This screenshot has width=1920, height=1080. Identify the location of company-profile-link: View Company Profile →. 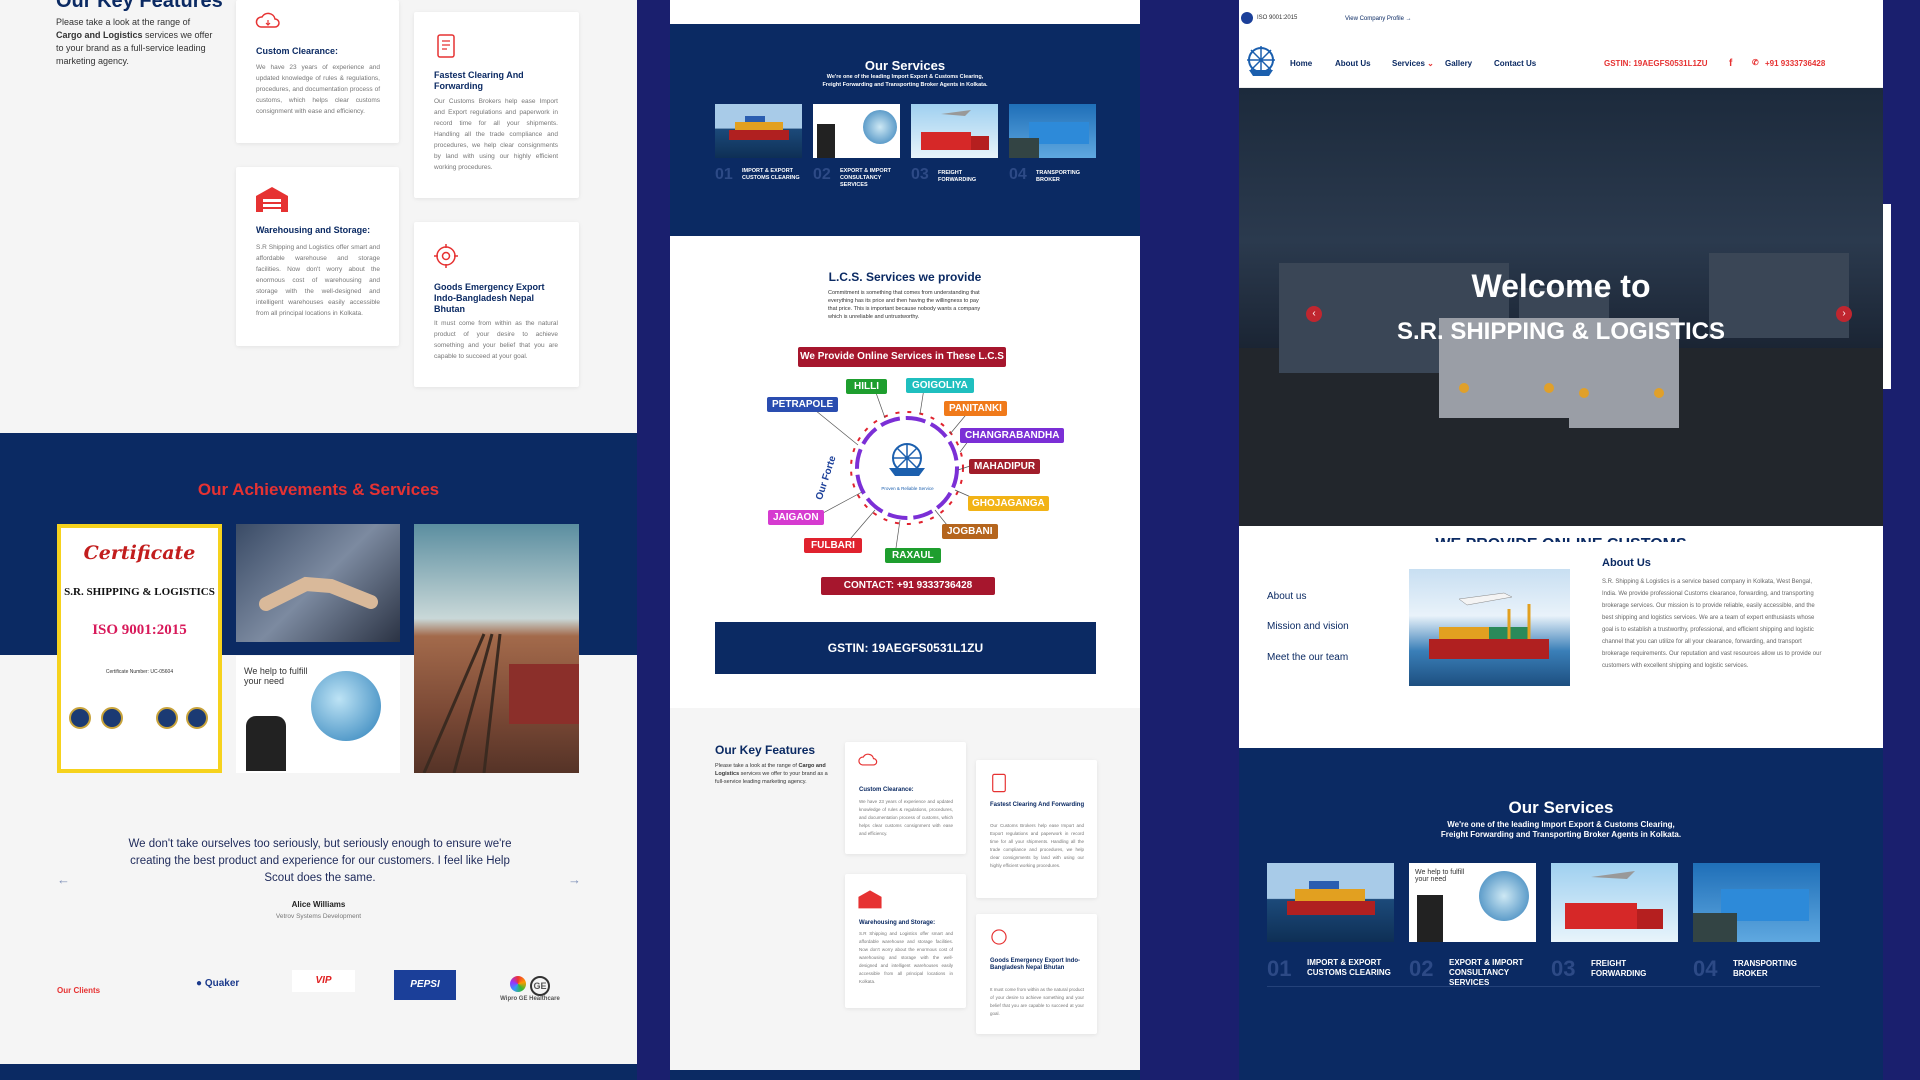
(1378, 19).